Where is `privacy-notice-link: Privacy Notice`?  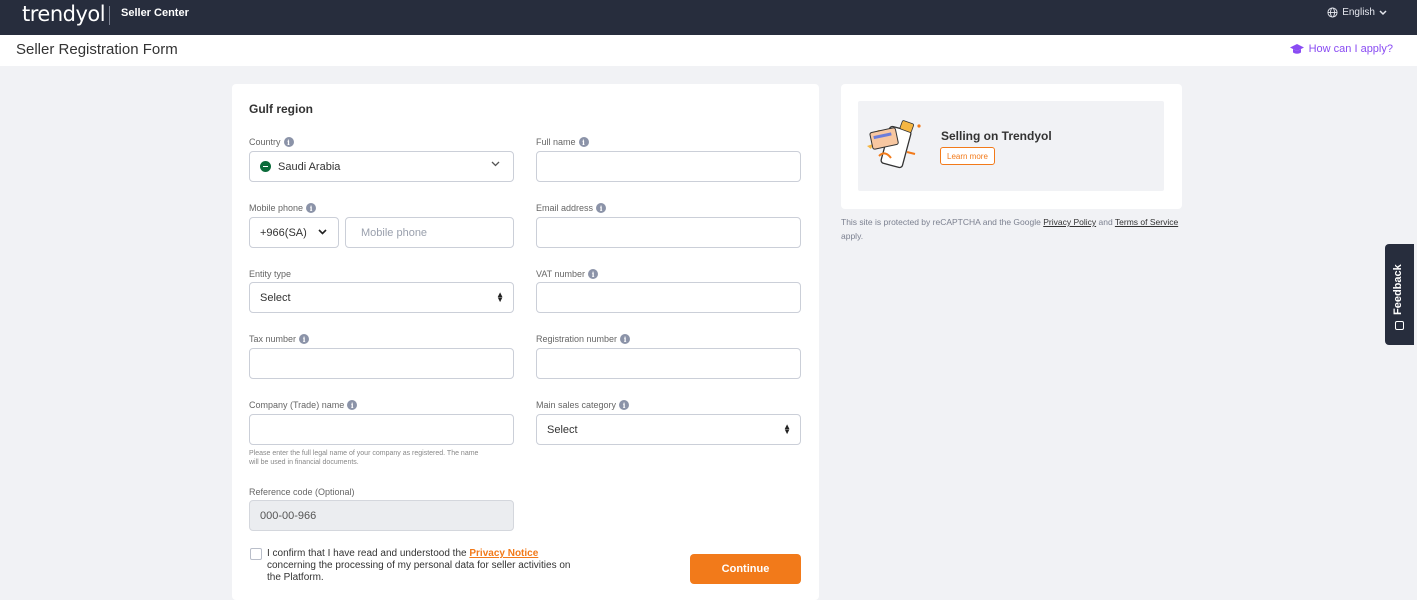 privacy-notice-link: Privacy Notice is located at coordinates (503, 553).